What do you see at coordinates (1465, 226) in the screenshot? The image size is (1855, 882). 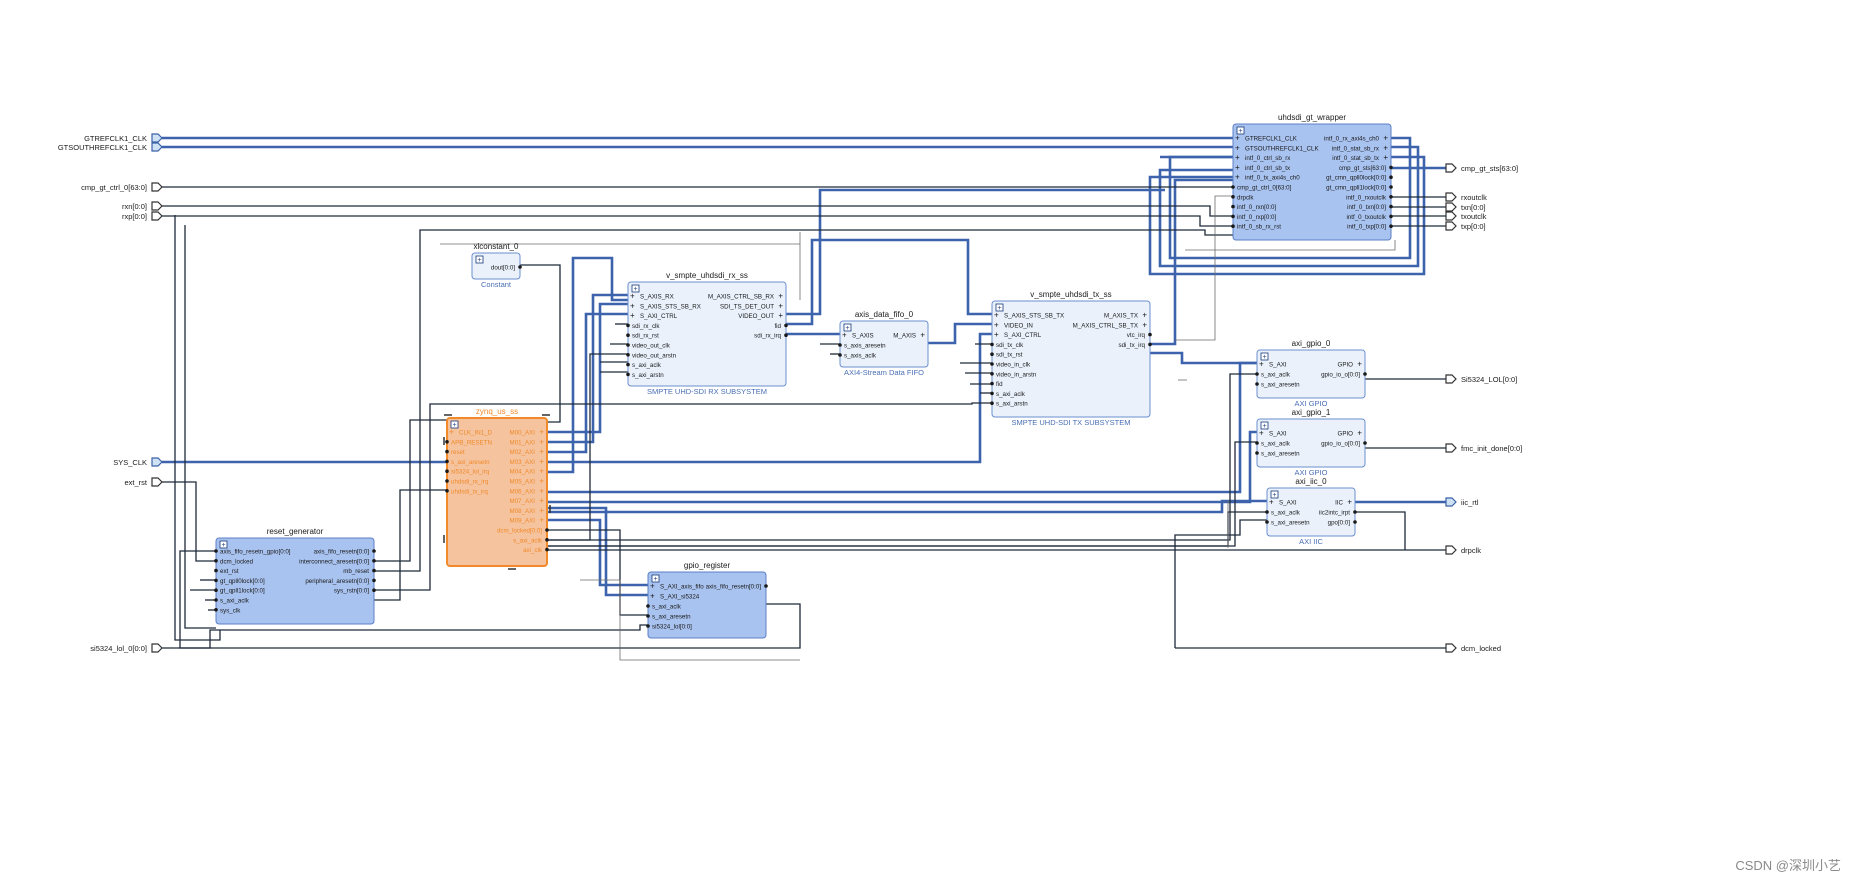 I see `port-txp: txp[0:0]` at bounding box center [1465, 226].